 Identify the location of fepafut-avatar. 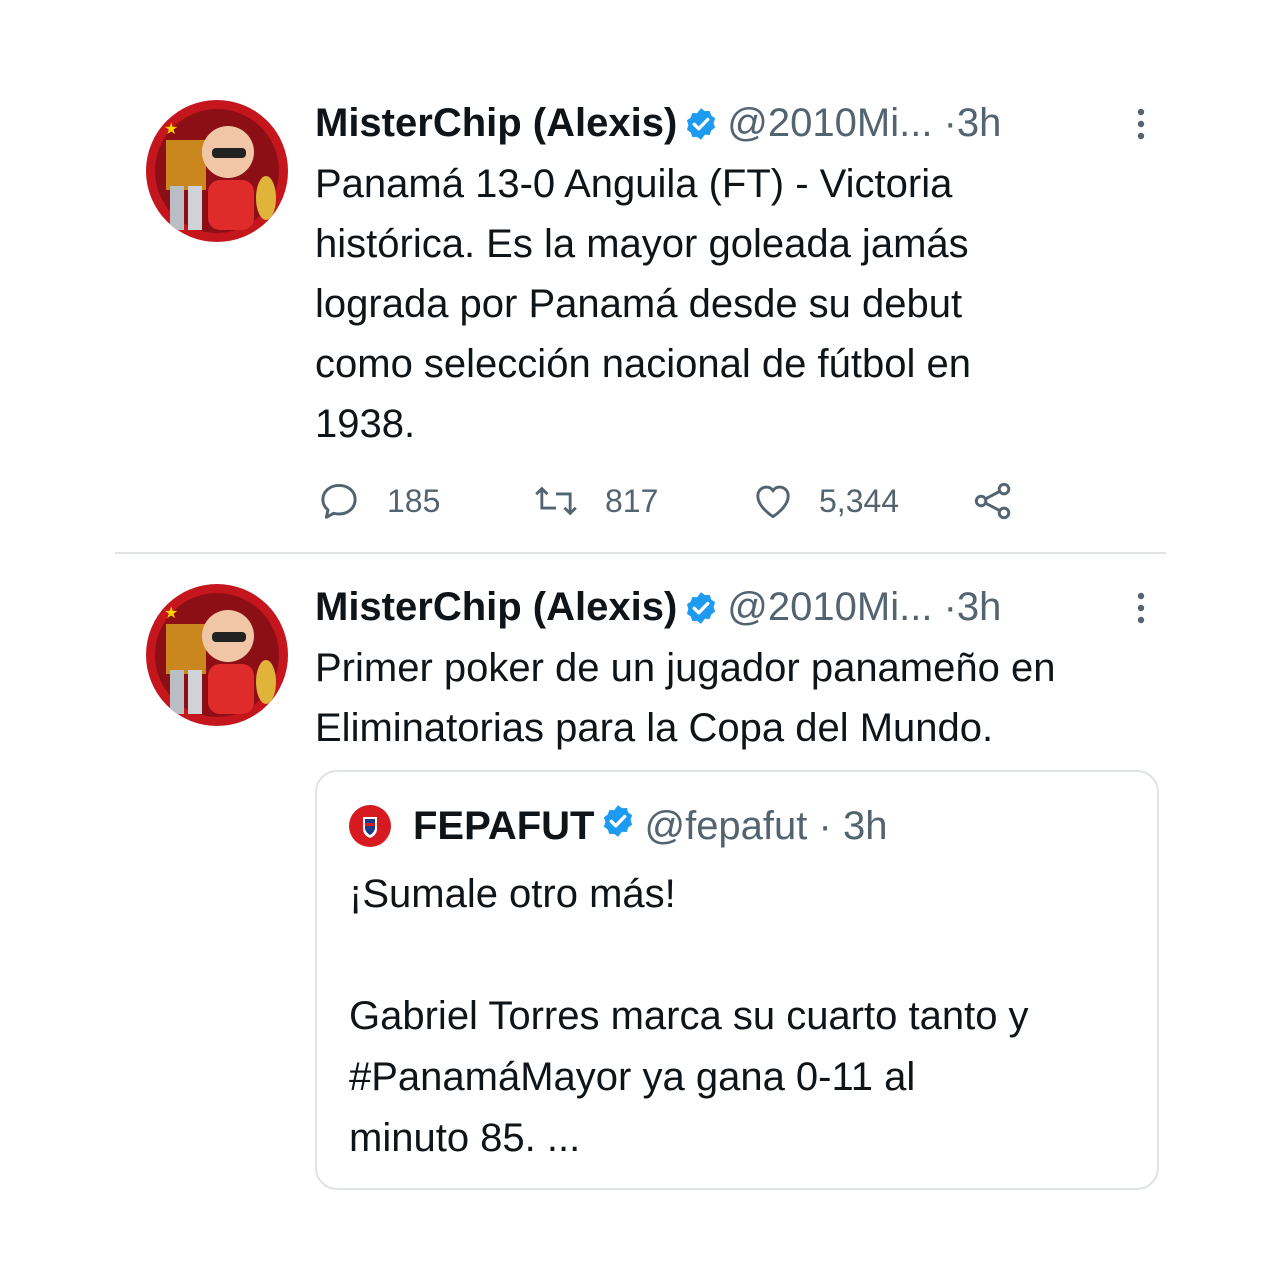
(370, 826).